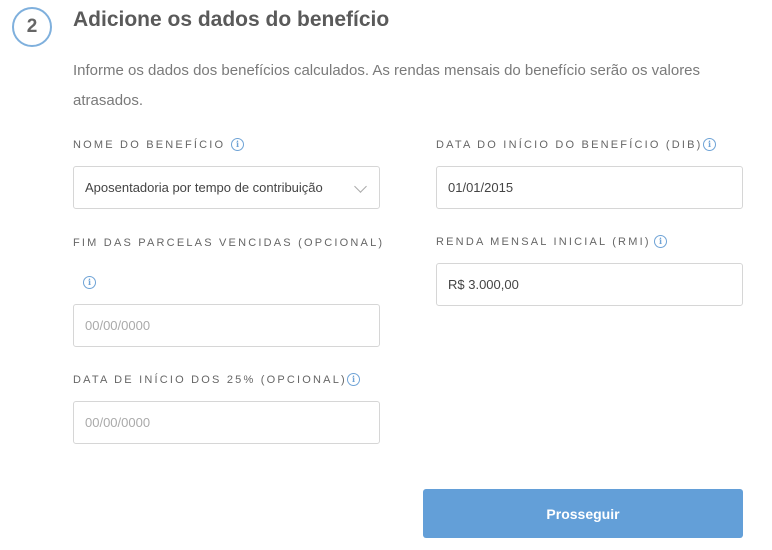 The height and width of the screenshot is (550, 772). Describe the element at coordinates (589, 187) in the screenshot. I see `dib-input: 01/01/2015` at that location.